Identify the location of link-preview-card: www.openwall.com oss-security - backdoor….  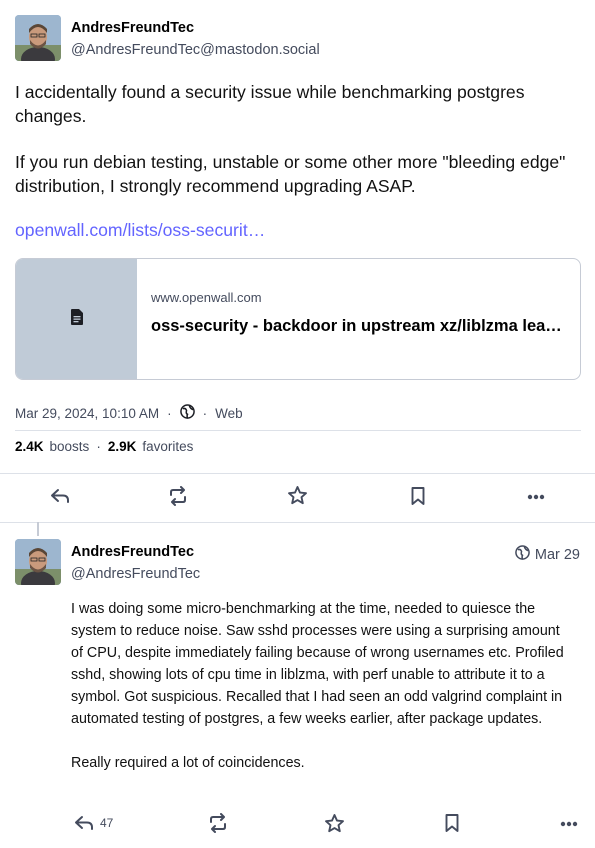
(298, 319).